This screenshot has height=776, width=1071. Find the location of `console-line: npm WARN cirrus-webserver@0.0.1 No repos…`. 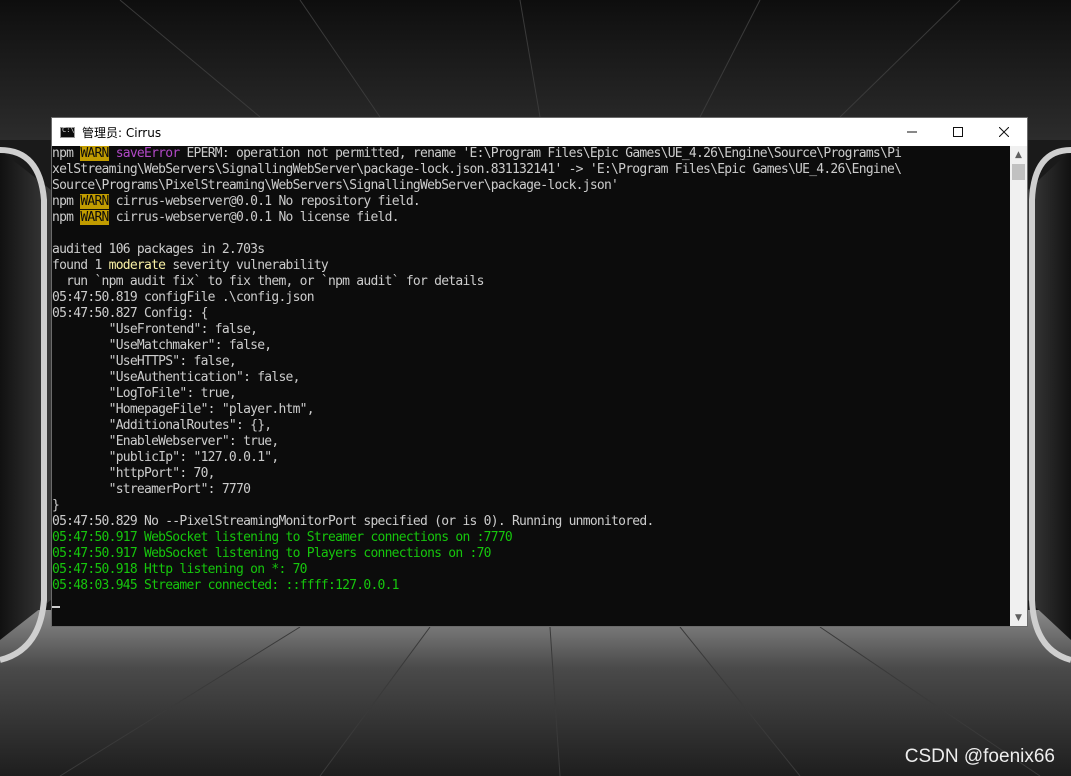

console-line: npm WARN cirrus-webserver@0.0.1 No repos… is located at coordinates (531, 202).